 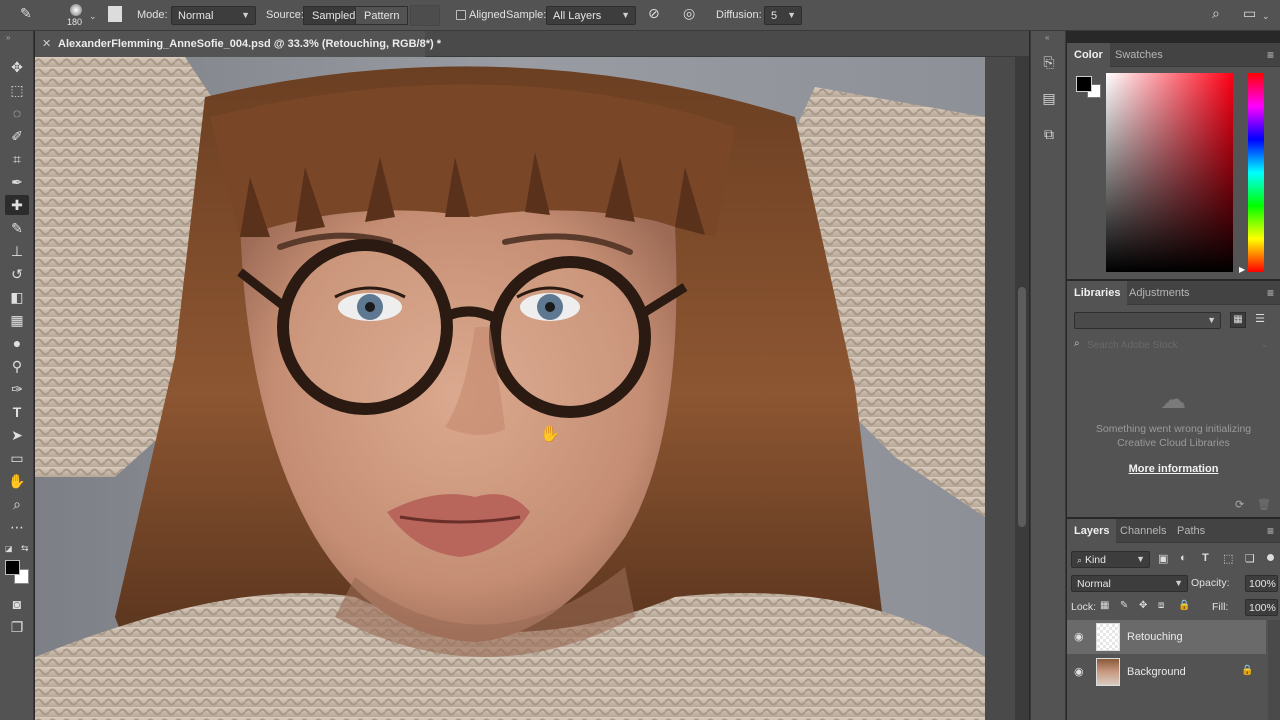 I want to click on eraser-tool-icon: ◧, so click(x=17, y=297).